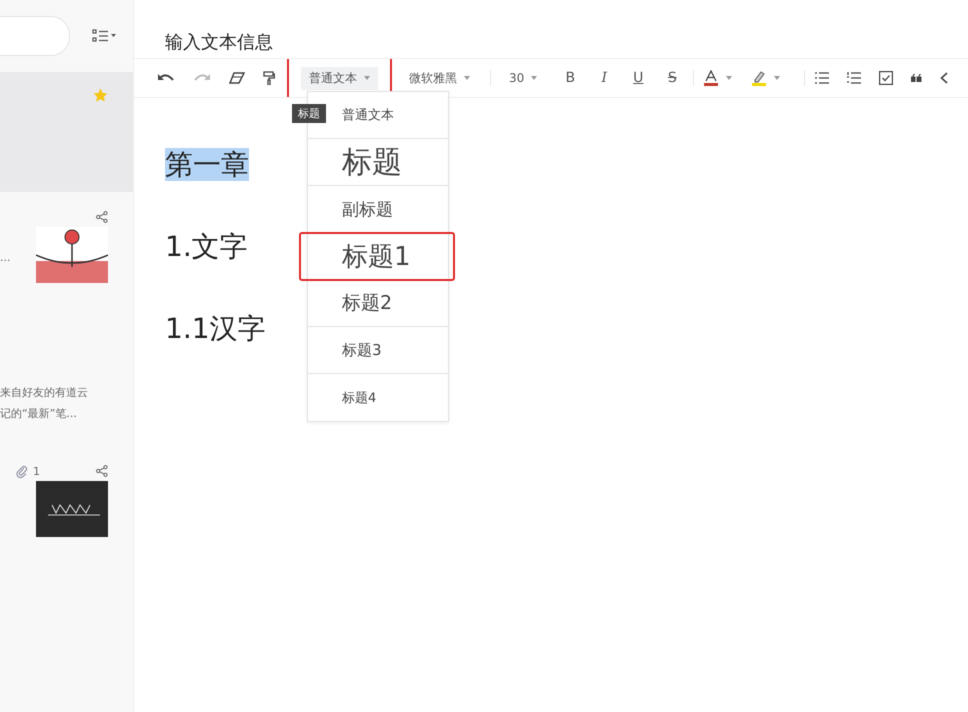 This screenshot has height=712, width=968. What do you see at coordinates (886, 78) in the screenshot?
I see `checkbox-icon` at bounding box center [886, 78].